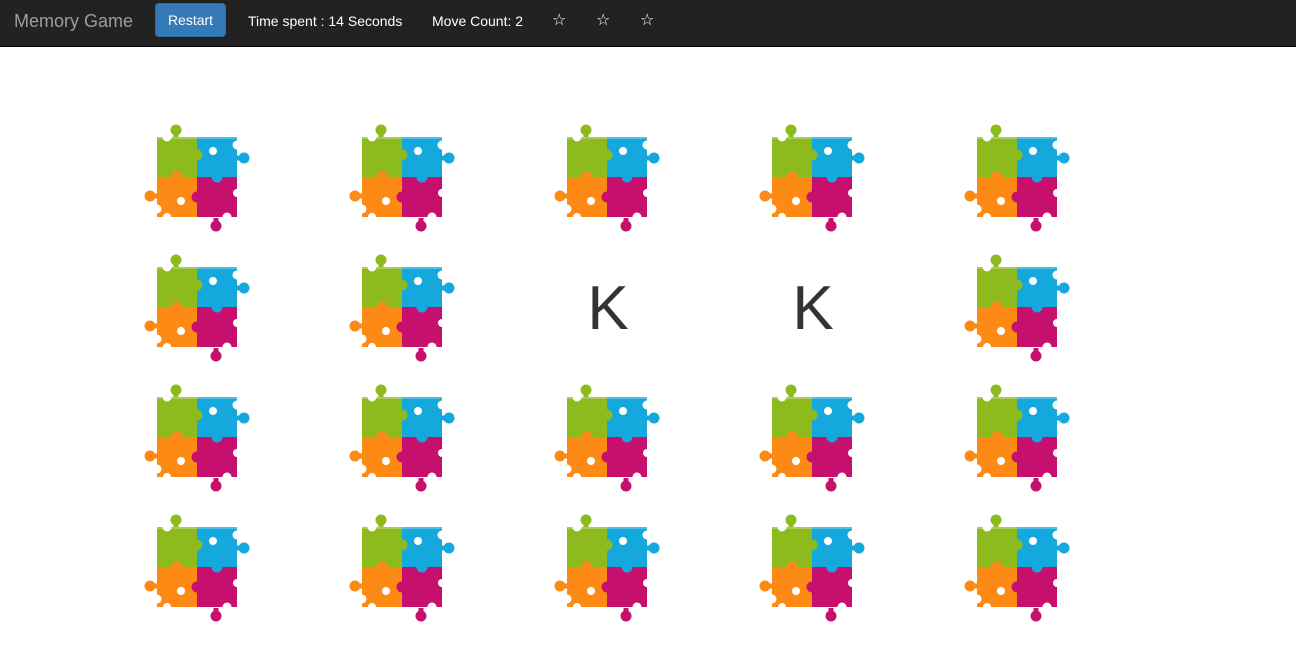 The image size is (1296, 651). Describe the element at coordinates (190, 20) in the screenshot. I see `restart-button: Restart` at that location.